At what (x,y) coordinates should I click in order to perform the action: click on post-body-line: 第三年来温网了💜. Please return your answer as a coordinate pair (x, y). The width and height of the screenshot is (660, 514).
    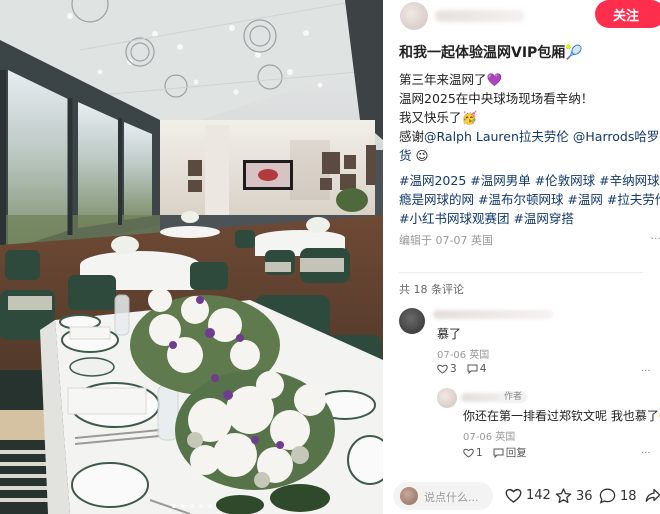
    Looking at the image, I should click on (451, 79).